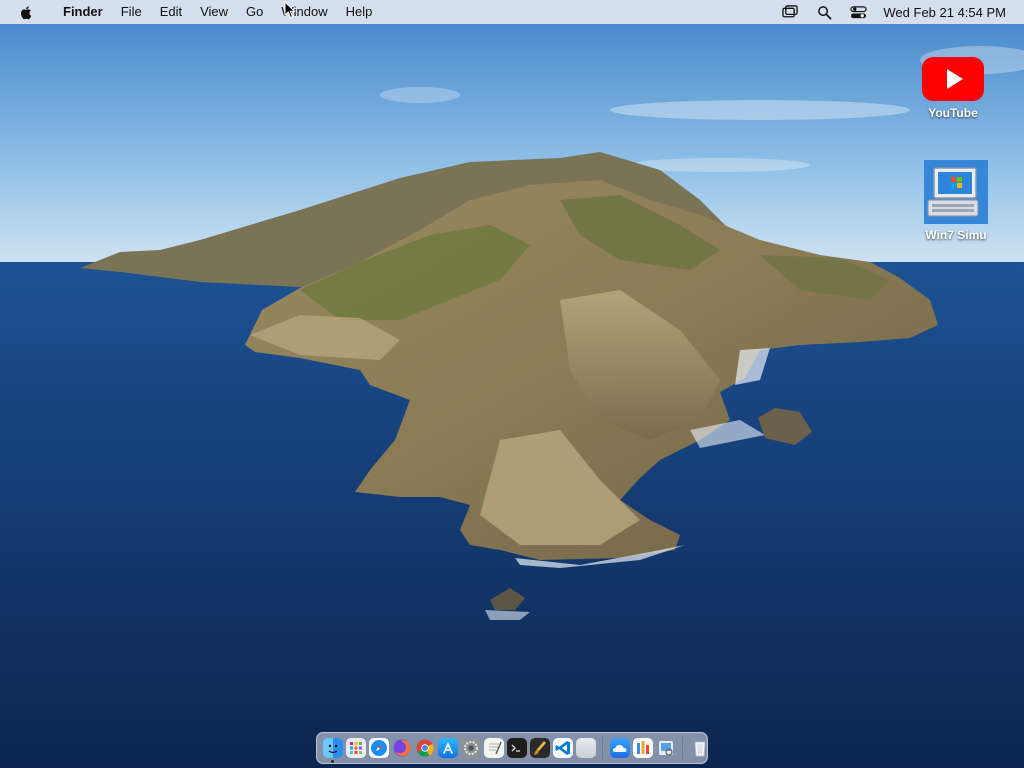 This screenshot has width=1024, height=768. Describe the element at coordinates (953, 79) in the screenshot. I see `youtube-icon` at that location.